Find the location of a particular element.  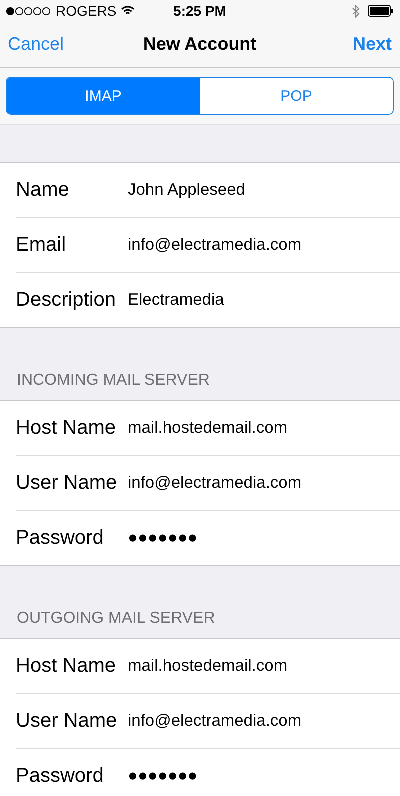

field-label: Email is located at coordinates (42, 245).